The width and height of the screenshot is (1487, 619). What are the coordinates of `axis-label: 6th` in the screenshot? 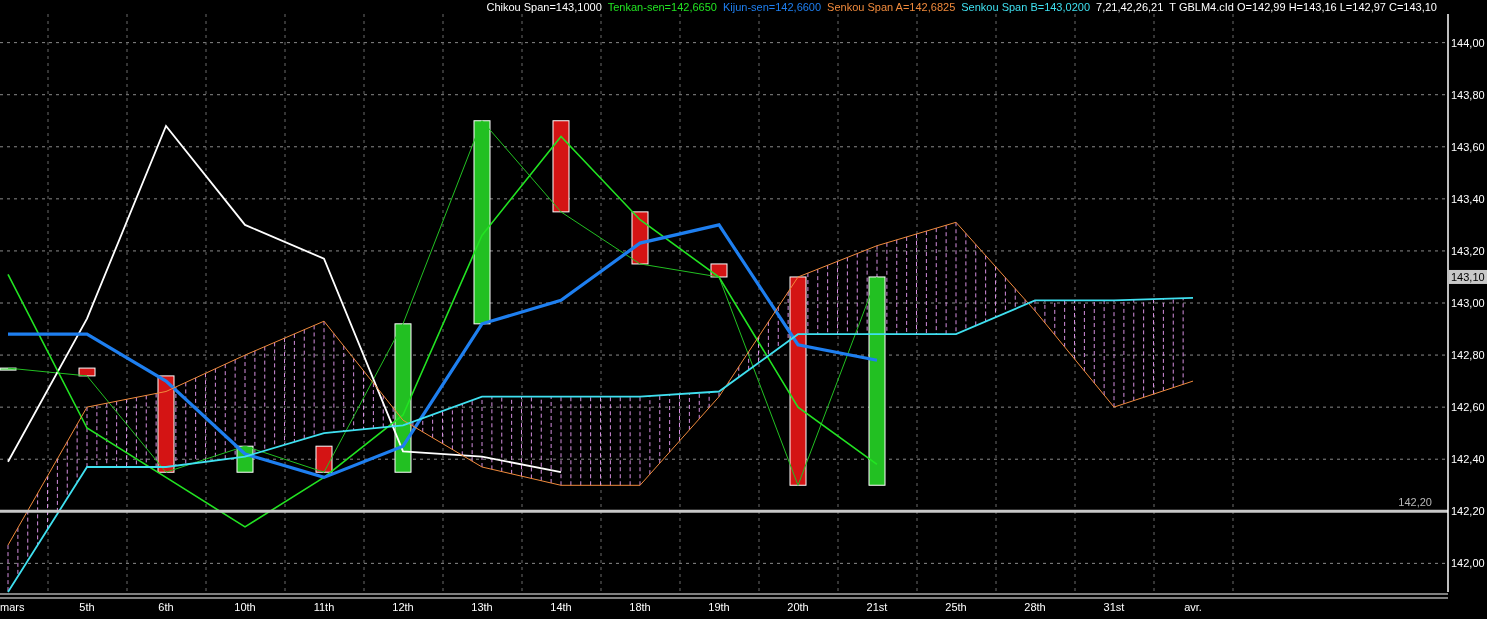 It's located at (166, 607).